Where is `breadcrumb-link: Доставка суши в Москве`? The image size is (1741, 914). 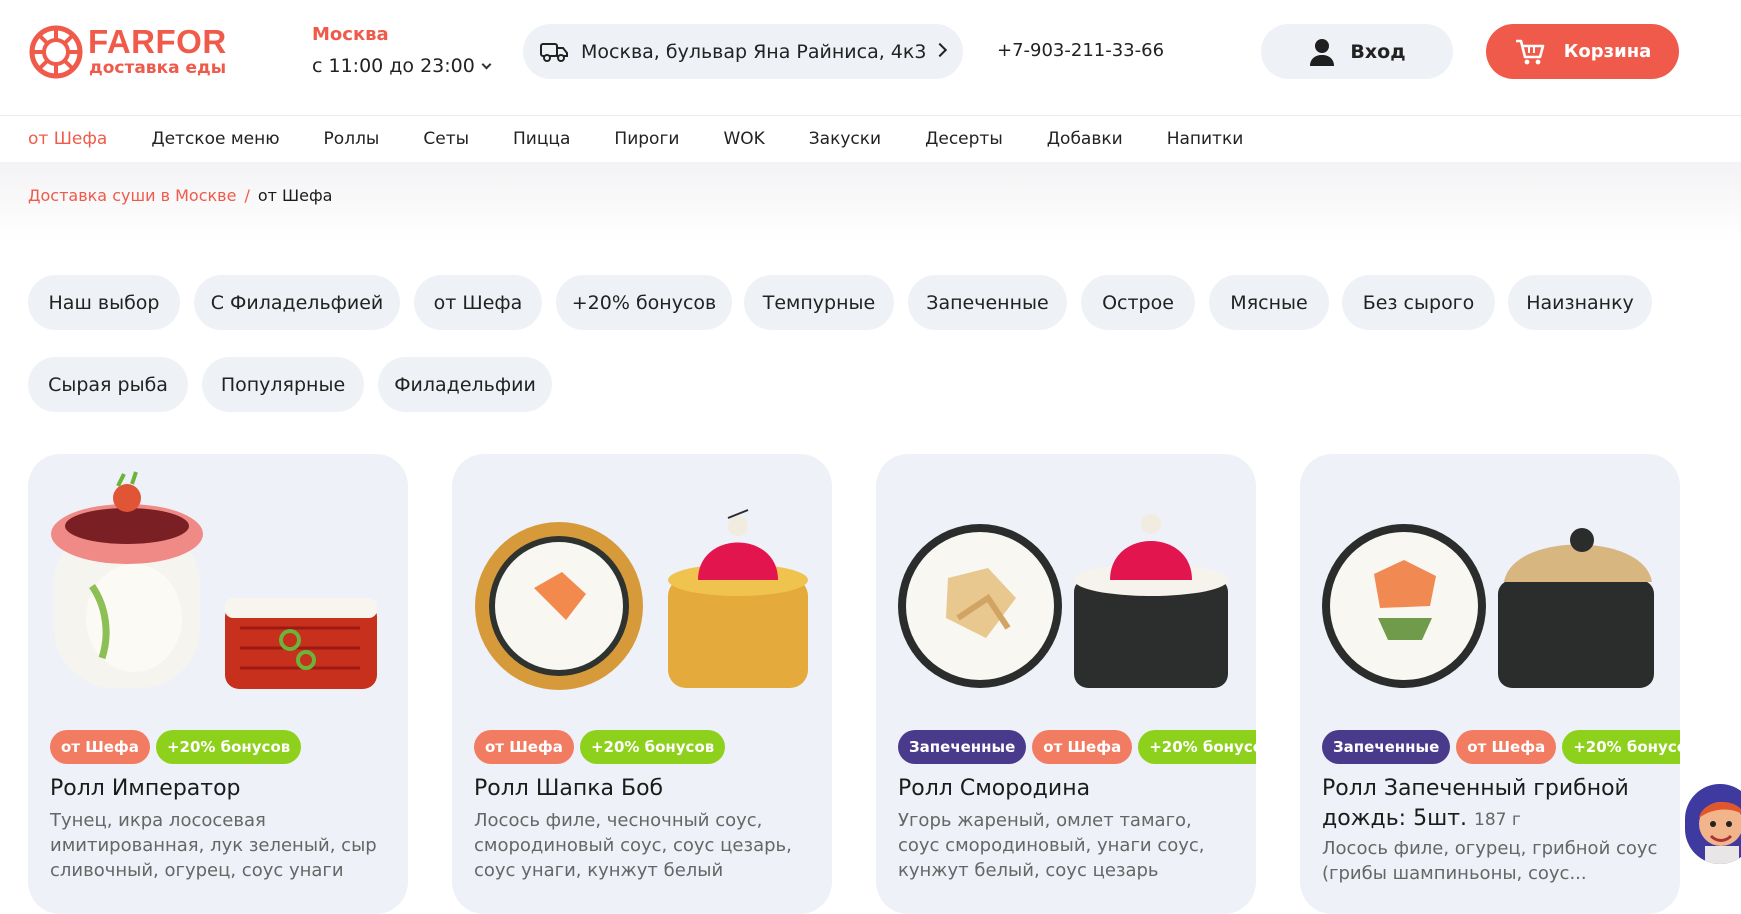
breadcrumb-link: Доставка суши в Москве is located at coordinates (132, 195).